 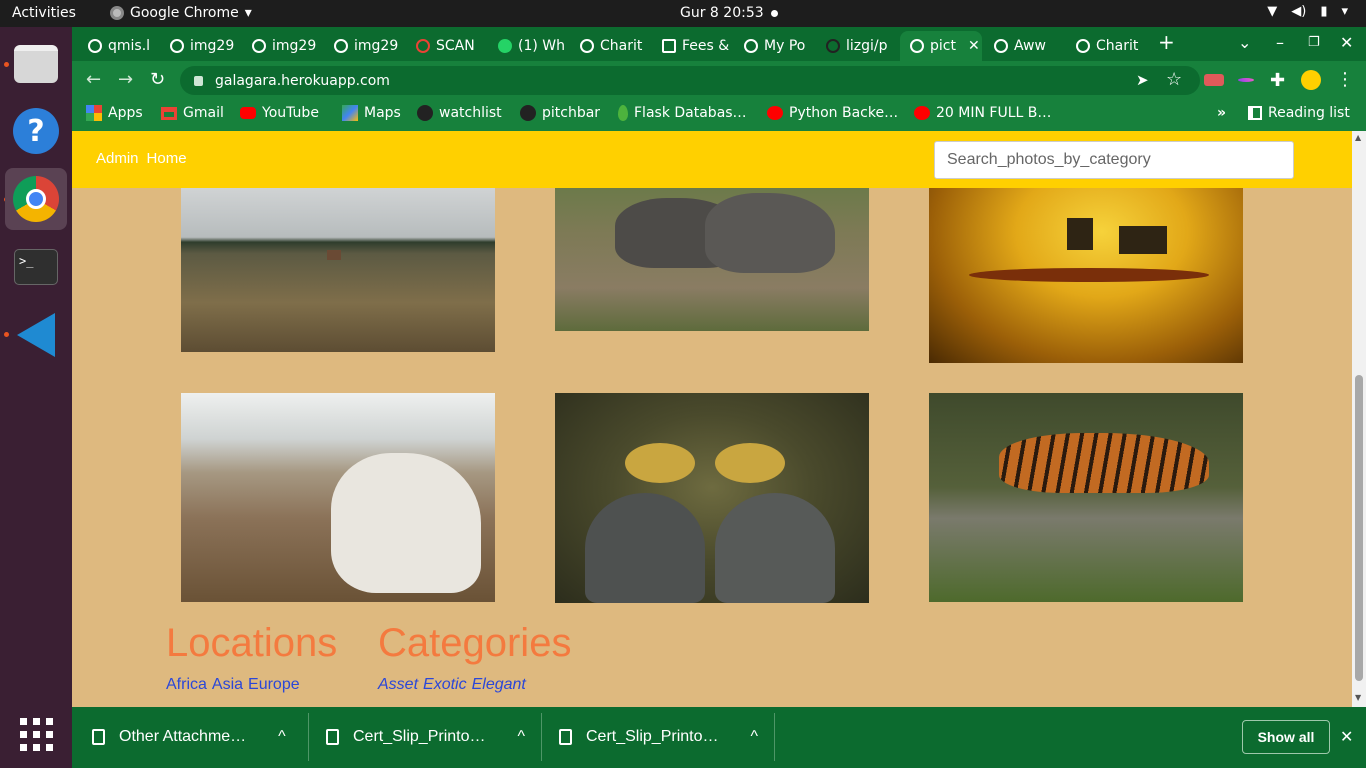 I want to click on new-tab-button: +, so click(x=1166, y=42).